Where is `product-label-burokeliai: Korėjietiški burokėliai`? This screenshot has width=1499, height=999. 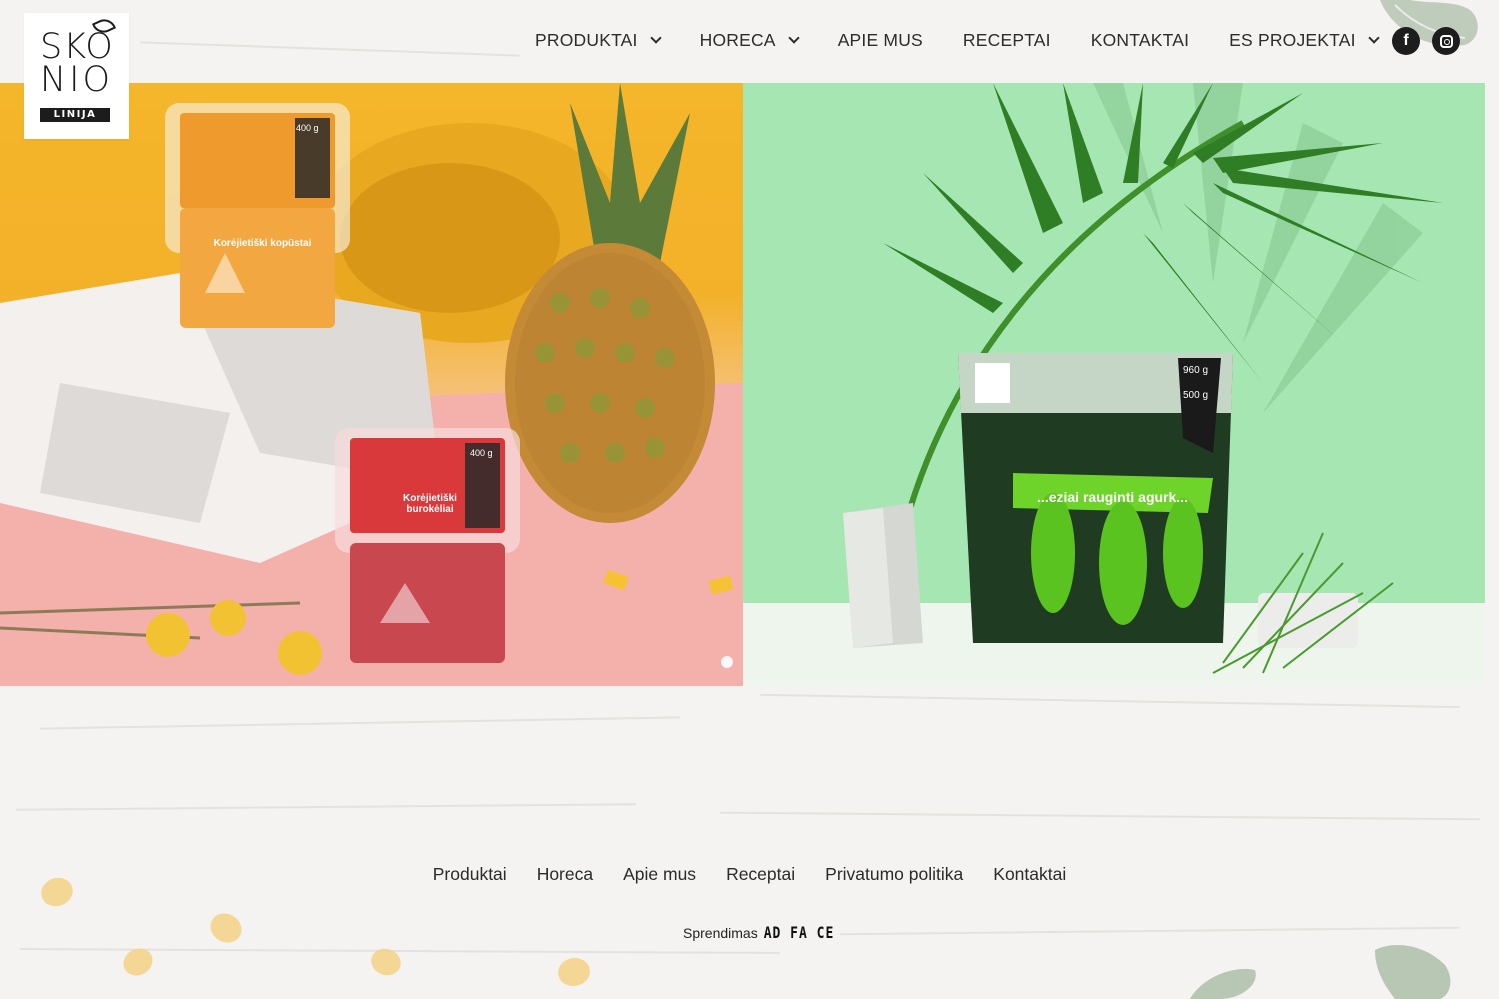 product-label-burokeliai: Korėjietiški burokėliai is located at coordinates (430, 504).